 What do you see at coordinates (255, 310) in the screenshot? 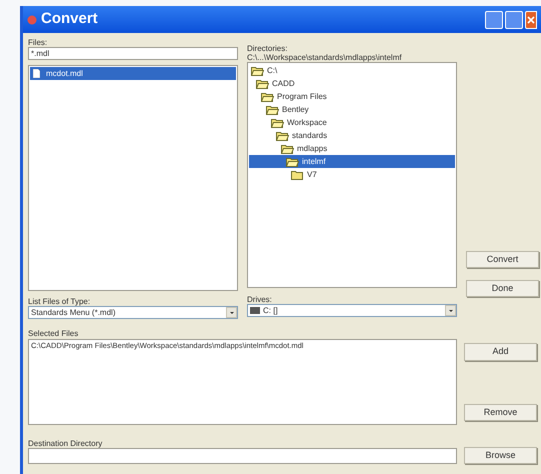
I see `drive-icon` at bounding box center [255, 310].